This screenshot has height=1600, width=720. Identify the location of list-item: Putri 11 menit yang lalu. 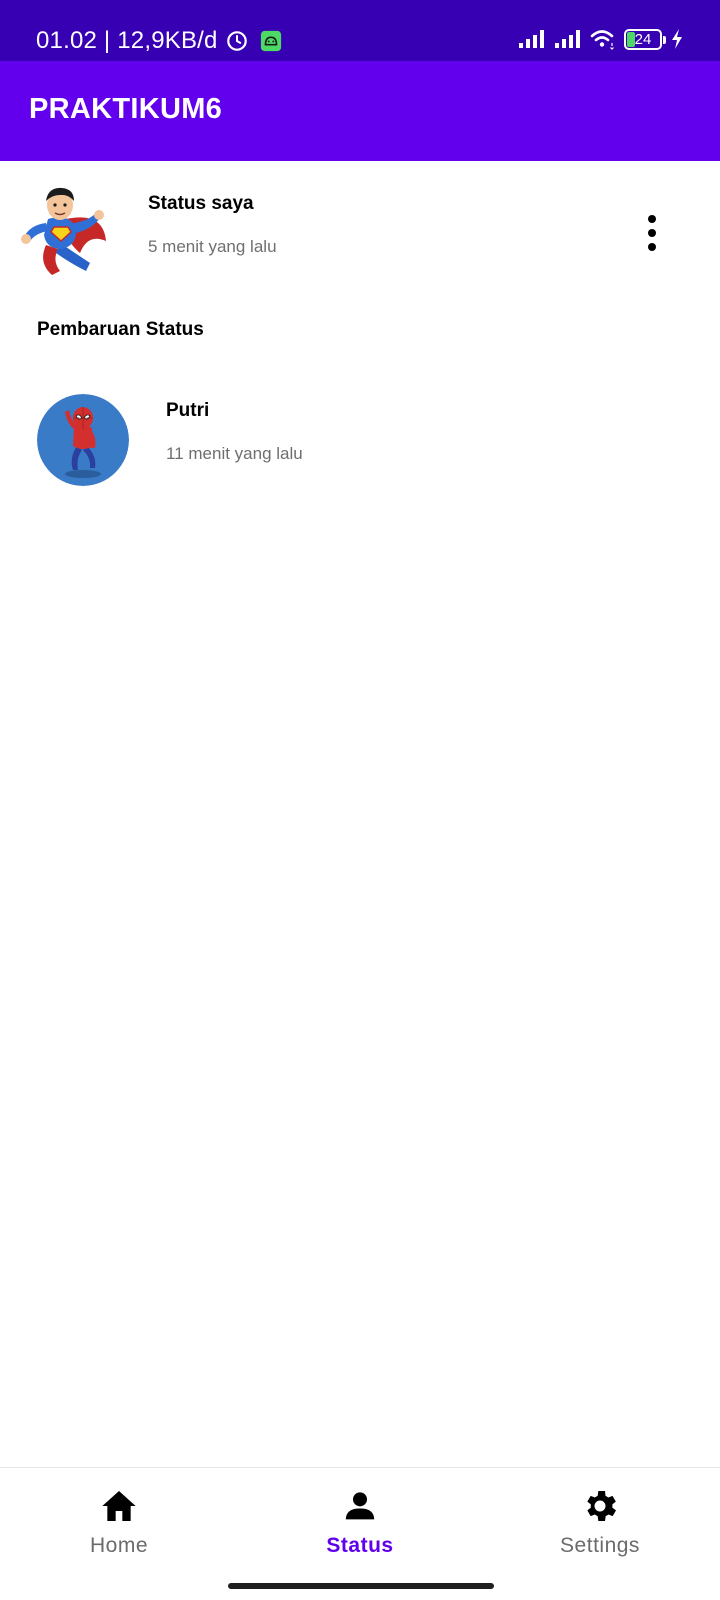
(360, 435).